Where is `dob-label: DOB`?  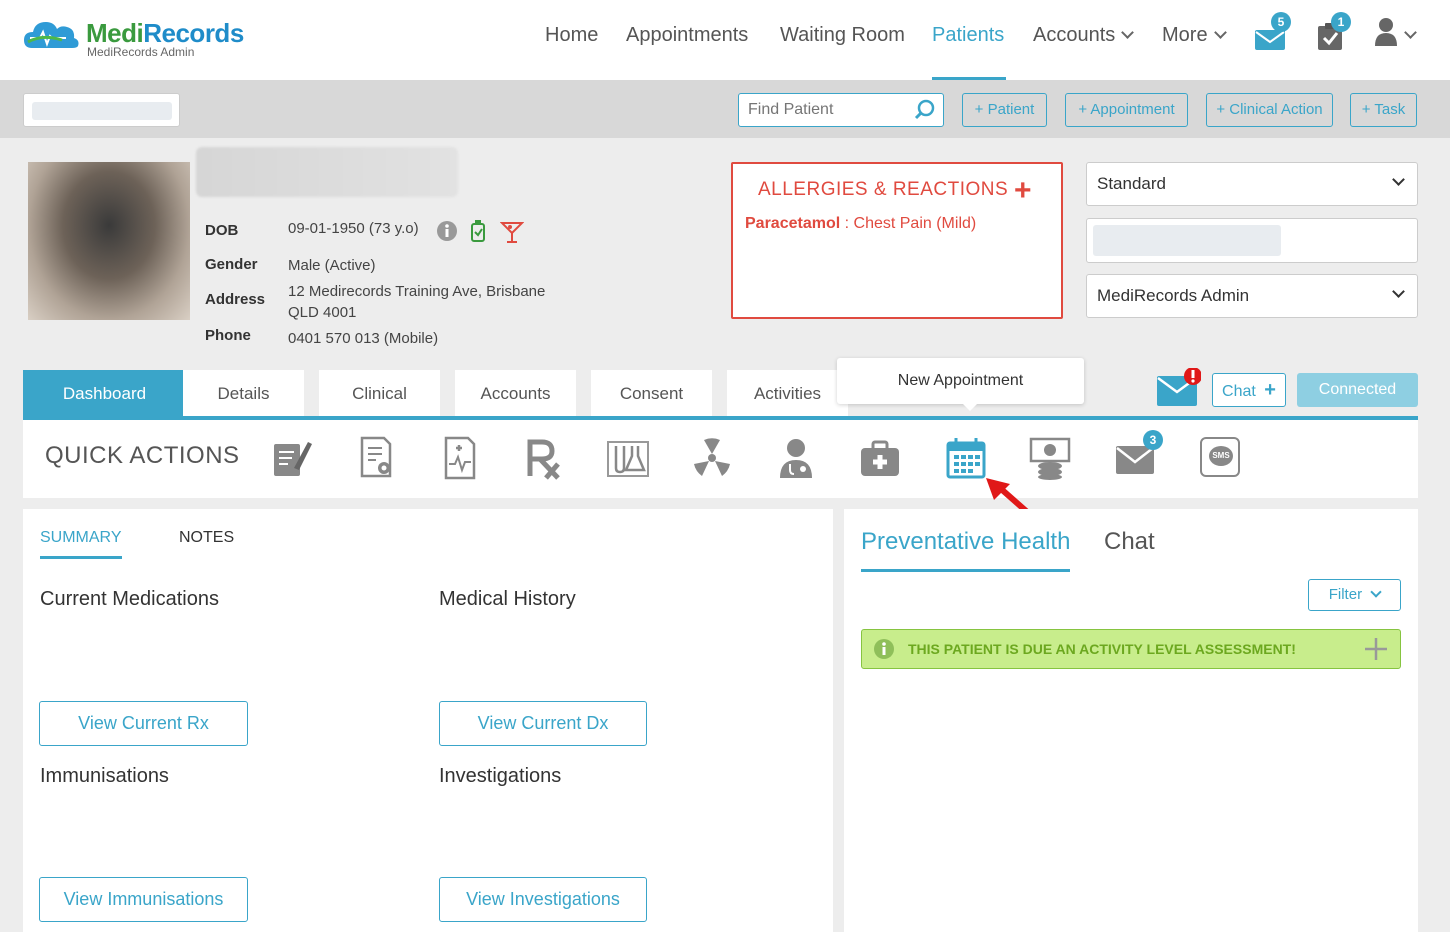 dob-label: DOB is located at coordinates (222, 230).